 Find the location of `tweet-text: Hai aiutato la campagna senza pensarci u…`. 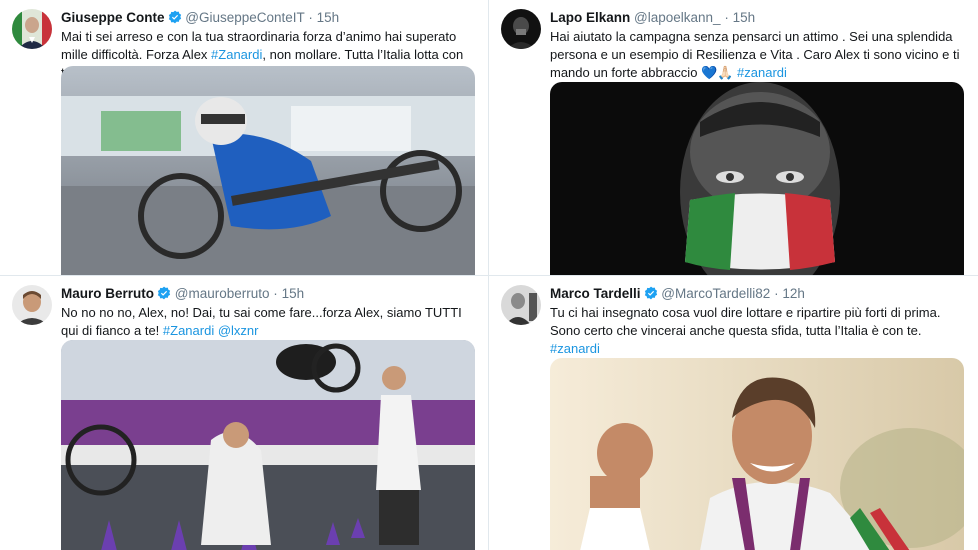

tweet-text: Hai aiutato la campagna senza pensarci u… is located at coordinates (755, 54).